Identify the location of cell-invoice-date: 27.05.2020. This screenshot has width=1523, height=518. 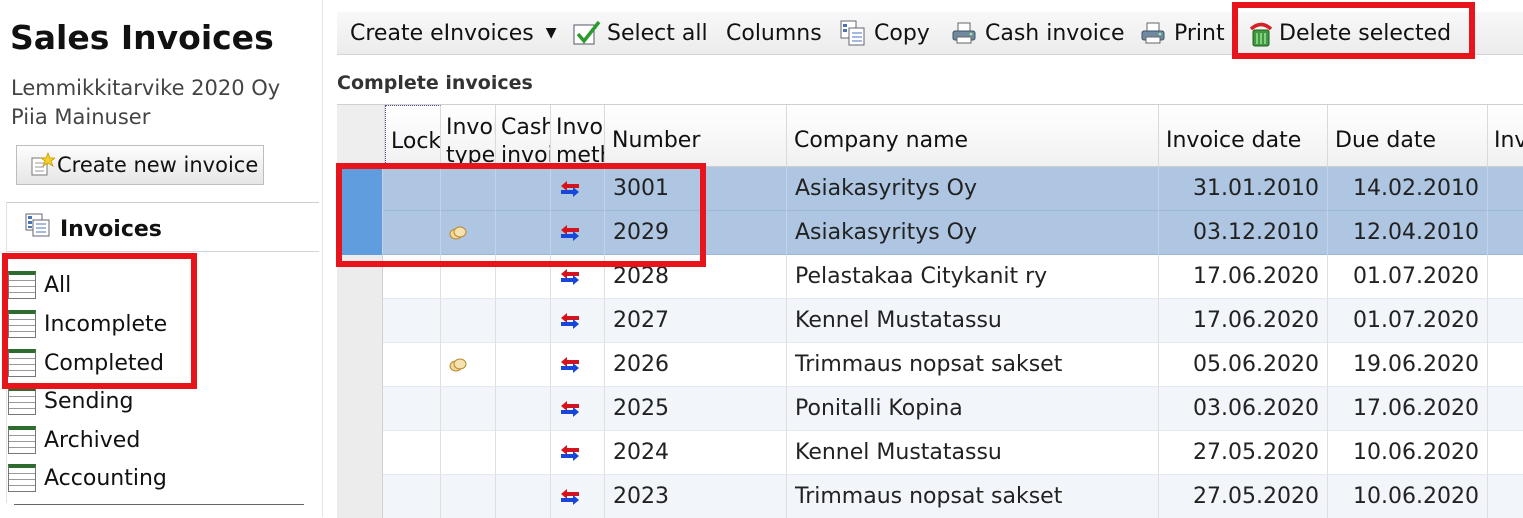
(1243, 496).